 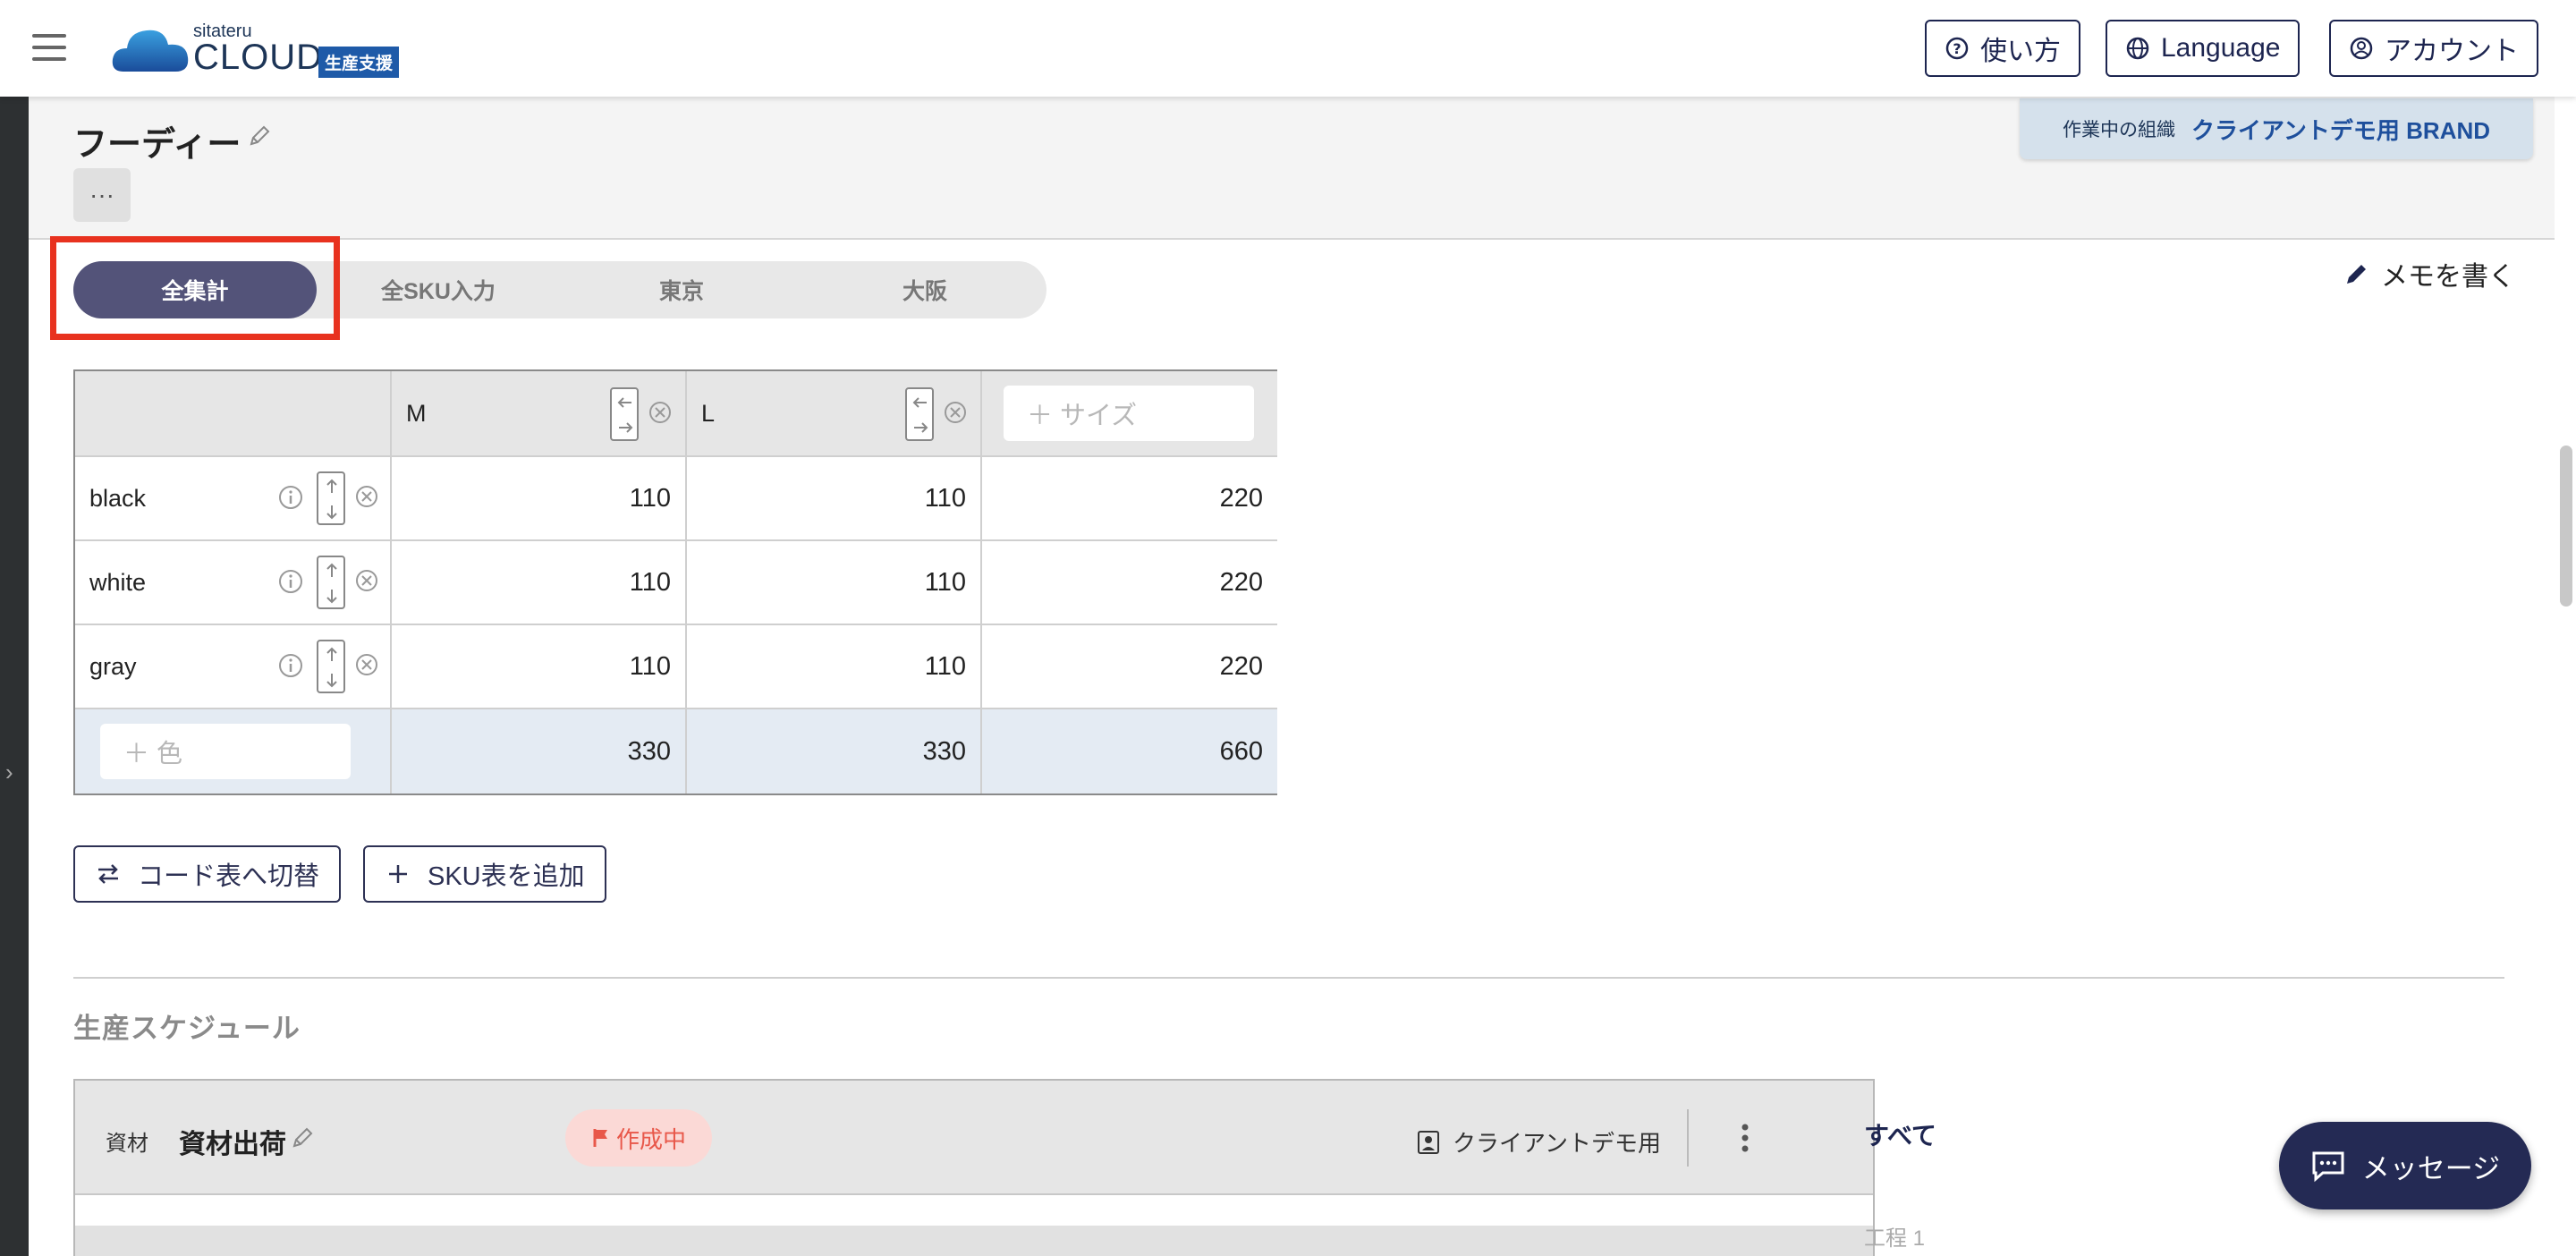 I want to click on logo: sitateru CLOUD 生産支援, so click(x=263, y=49).